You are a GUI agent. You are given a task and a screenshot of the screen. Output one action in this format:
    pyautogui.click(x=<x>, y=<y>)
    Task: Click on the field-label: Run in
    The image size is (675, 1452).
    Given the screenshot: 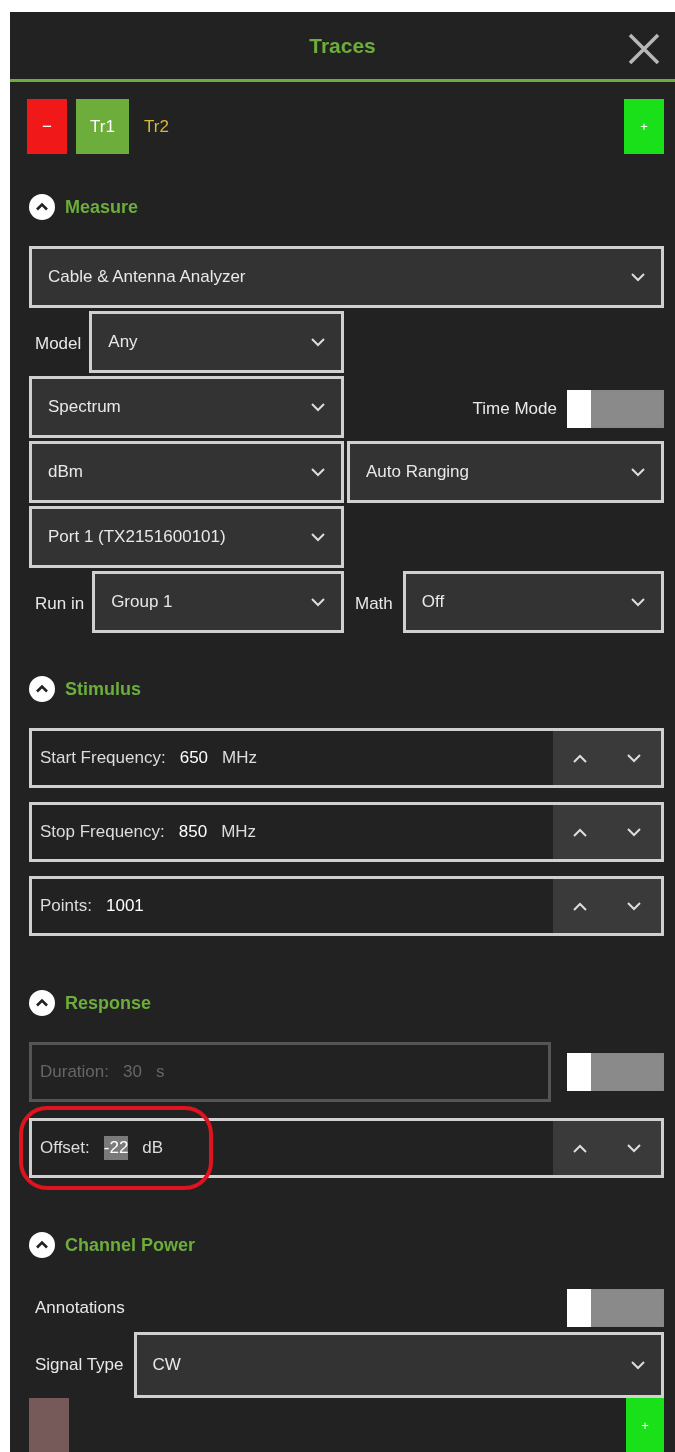 What is the action you would take?
    pyautogui.click(x=60, y=603)
    